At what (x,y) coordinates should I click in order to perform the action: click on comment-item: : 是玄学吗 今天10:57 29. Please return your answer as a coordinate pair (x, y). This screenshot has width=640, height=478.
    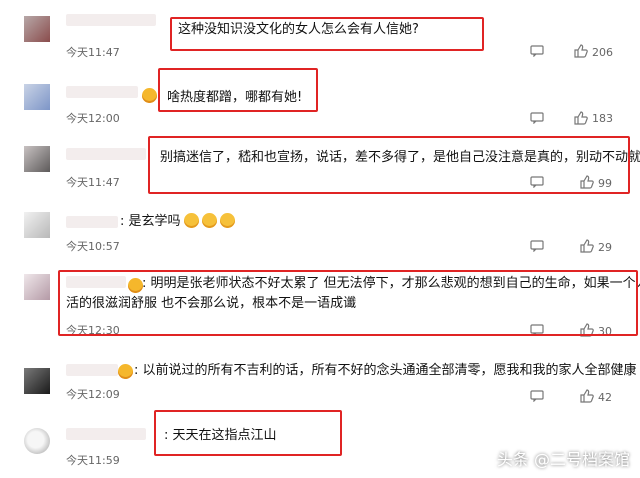
    Looking at the image, I should click on (320, 236).